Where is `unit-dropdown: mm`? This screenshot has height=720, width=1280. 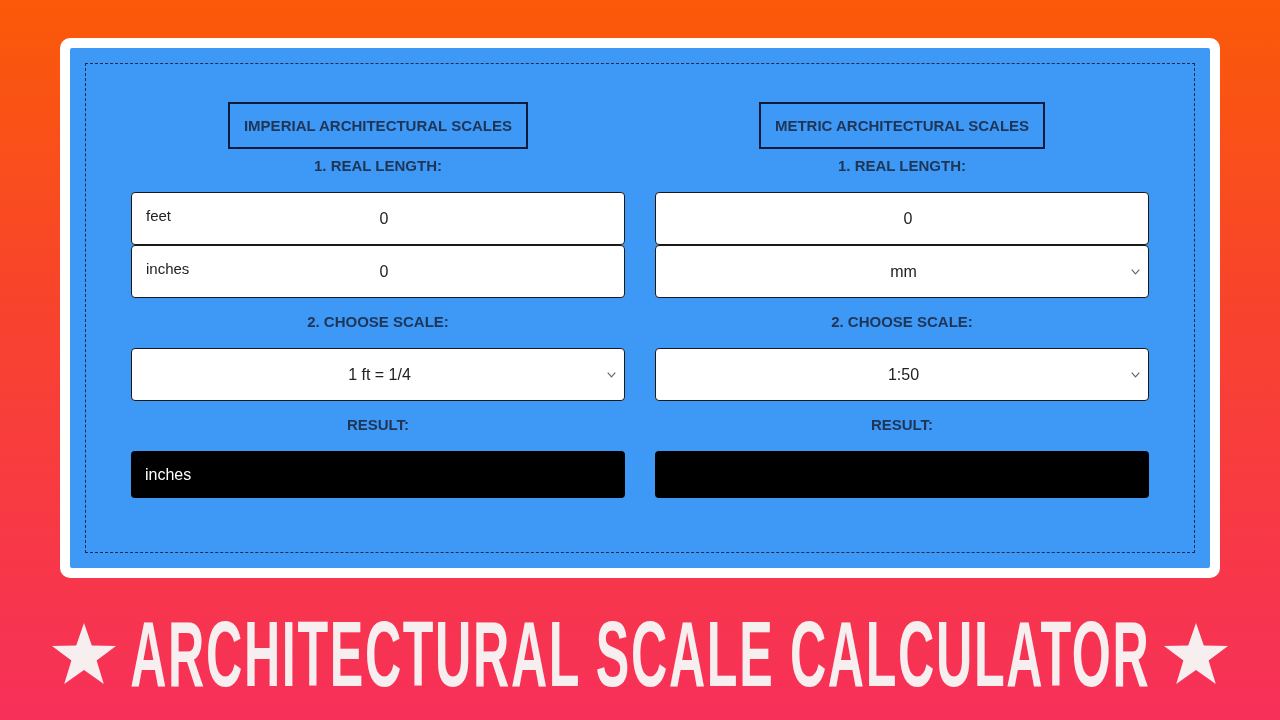 unit-dropdown: mm is located at coordinates (902, 271).